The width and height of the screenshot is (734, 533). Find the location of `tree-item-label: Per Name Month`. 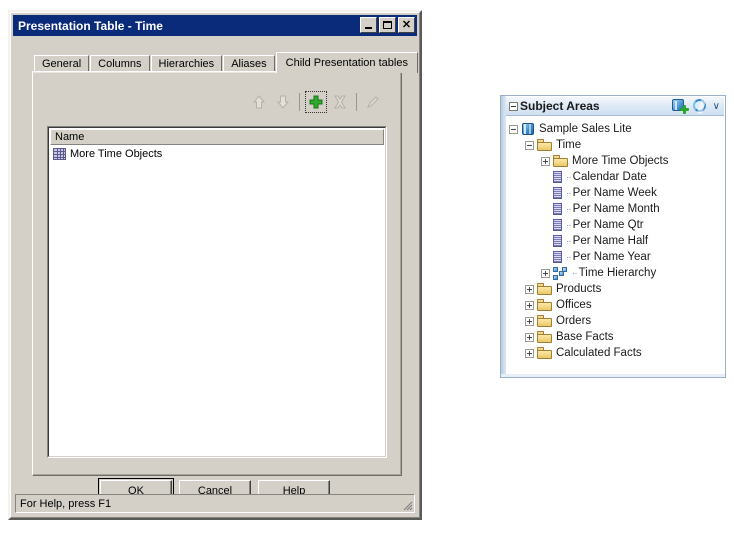

tree-item-label: Per Name Month is located at coordinates (616, 209).